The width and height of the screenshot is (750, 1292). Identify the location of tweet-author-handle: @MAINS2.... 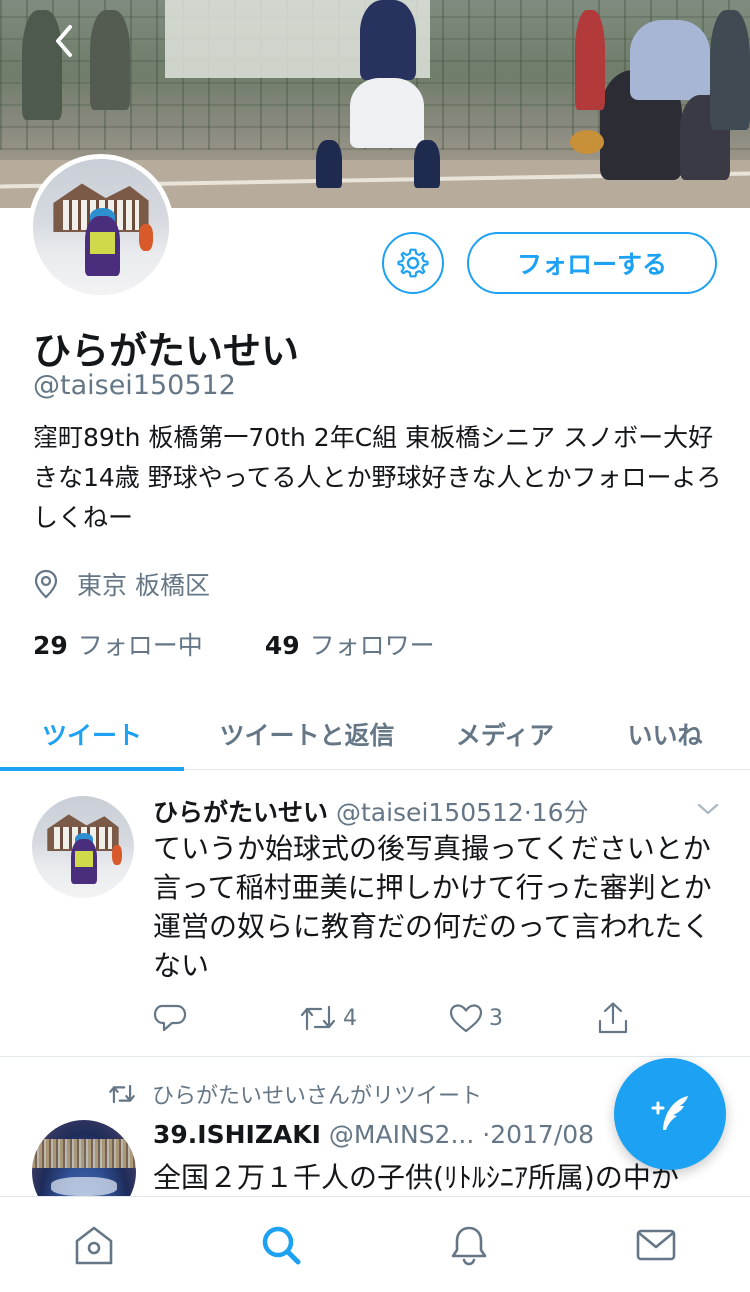
(401, 1134).